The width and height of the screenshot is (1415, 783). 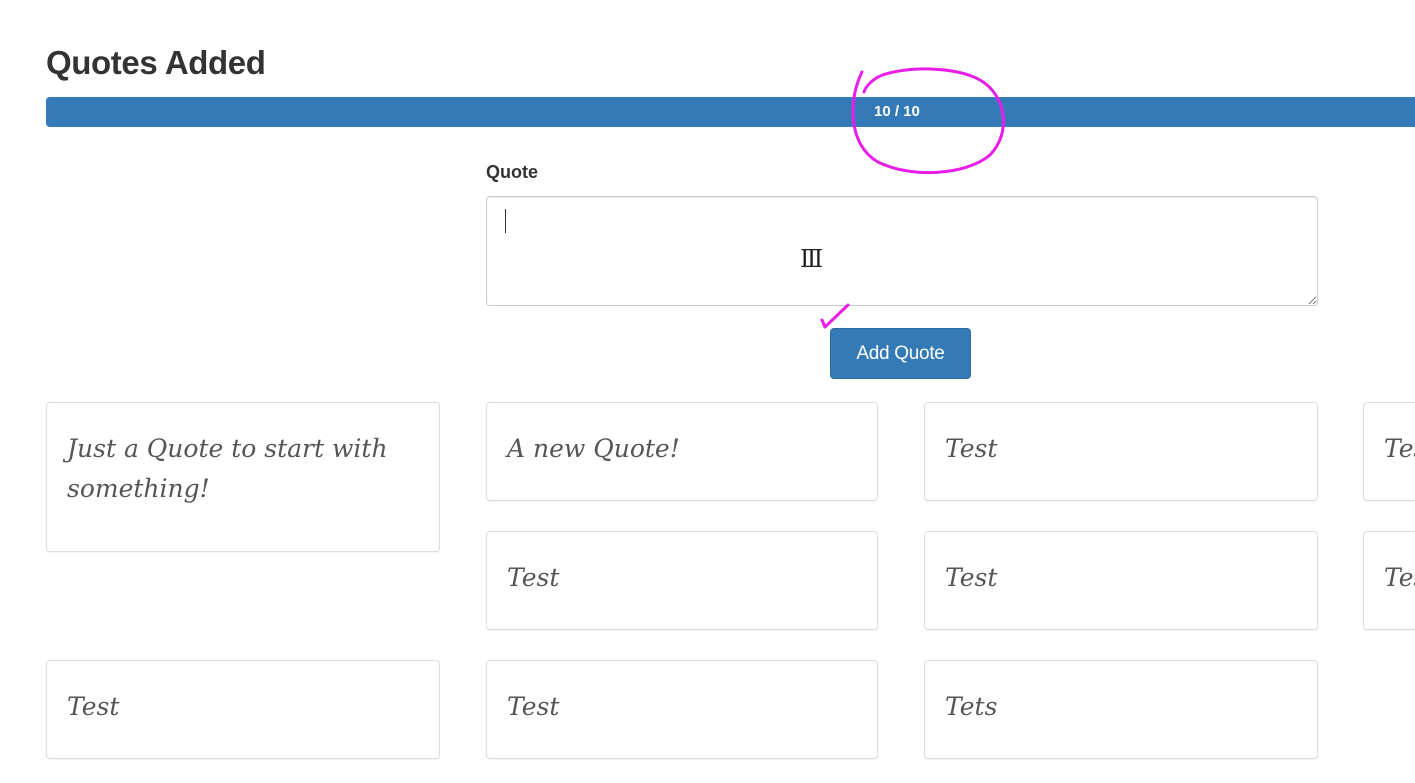 I want to click on annotation-checkmark, so click(x=835, y=316).